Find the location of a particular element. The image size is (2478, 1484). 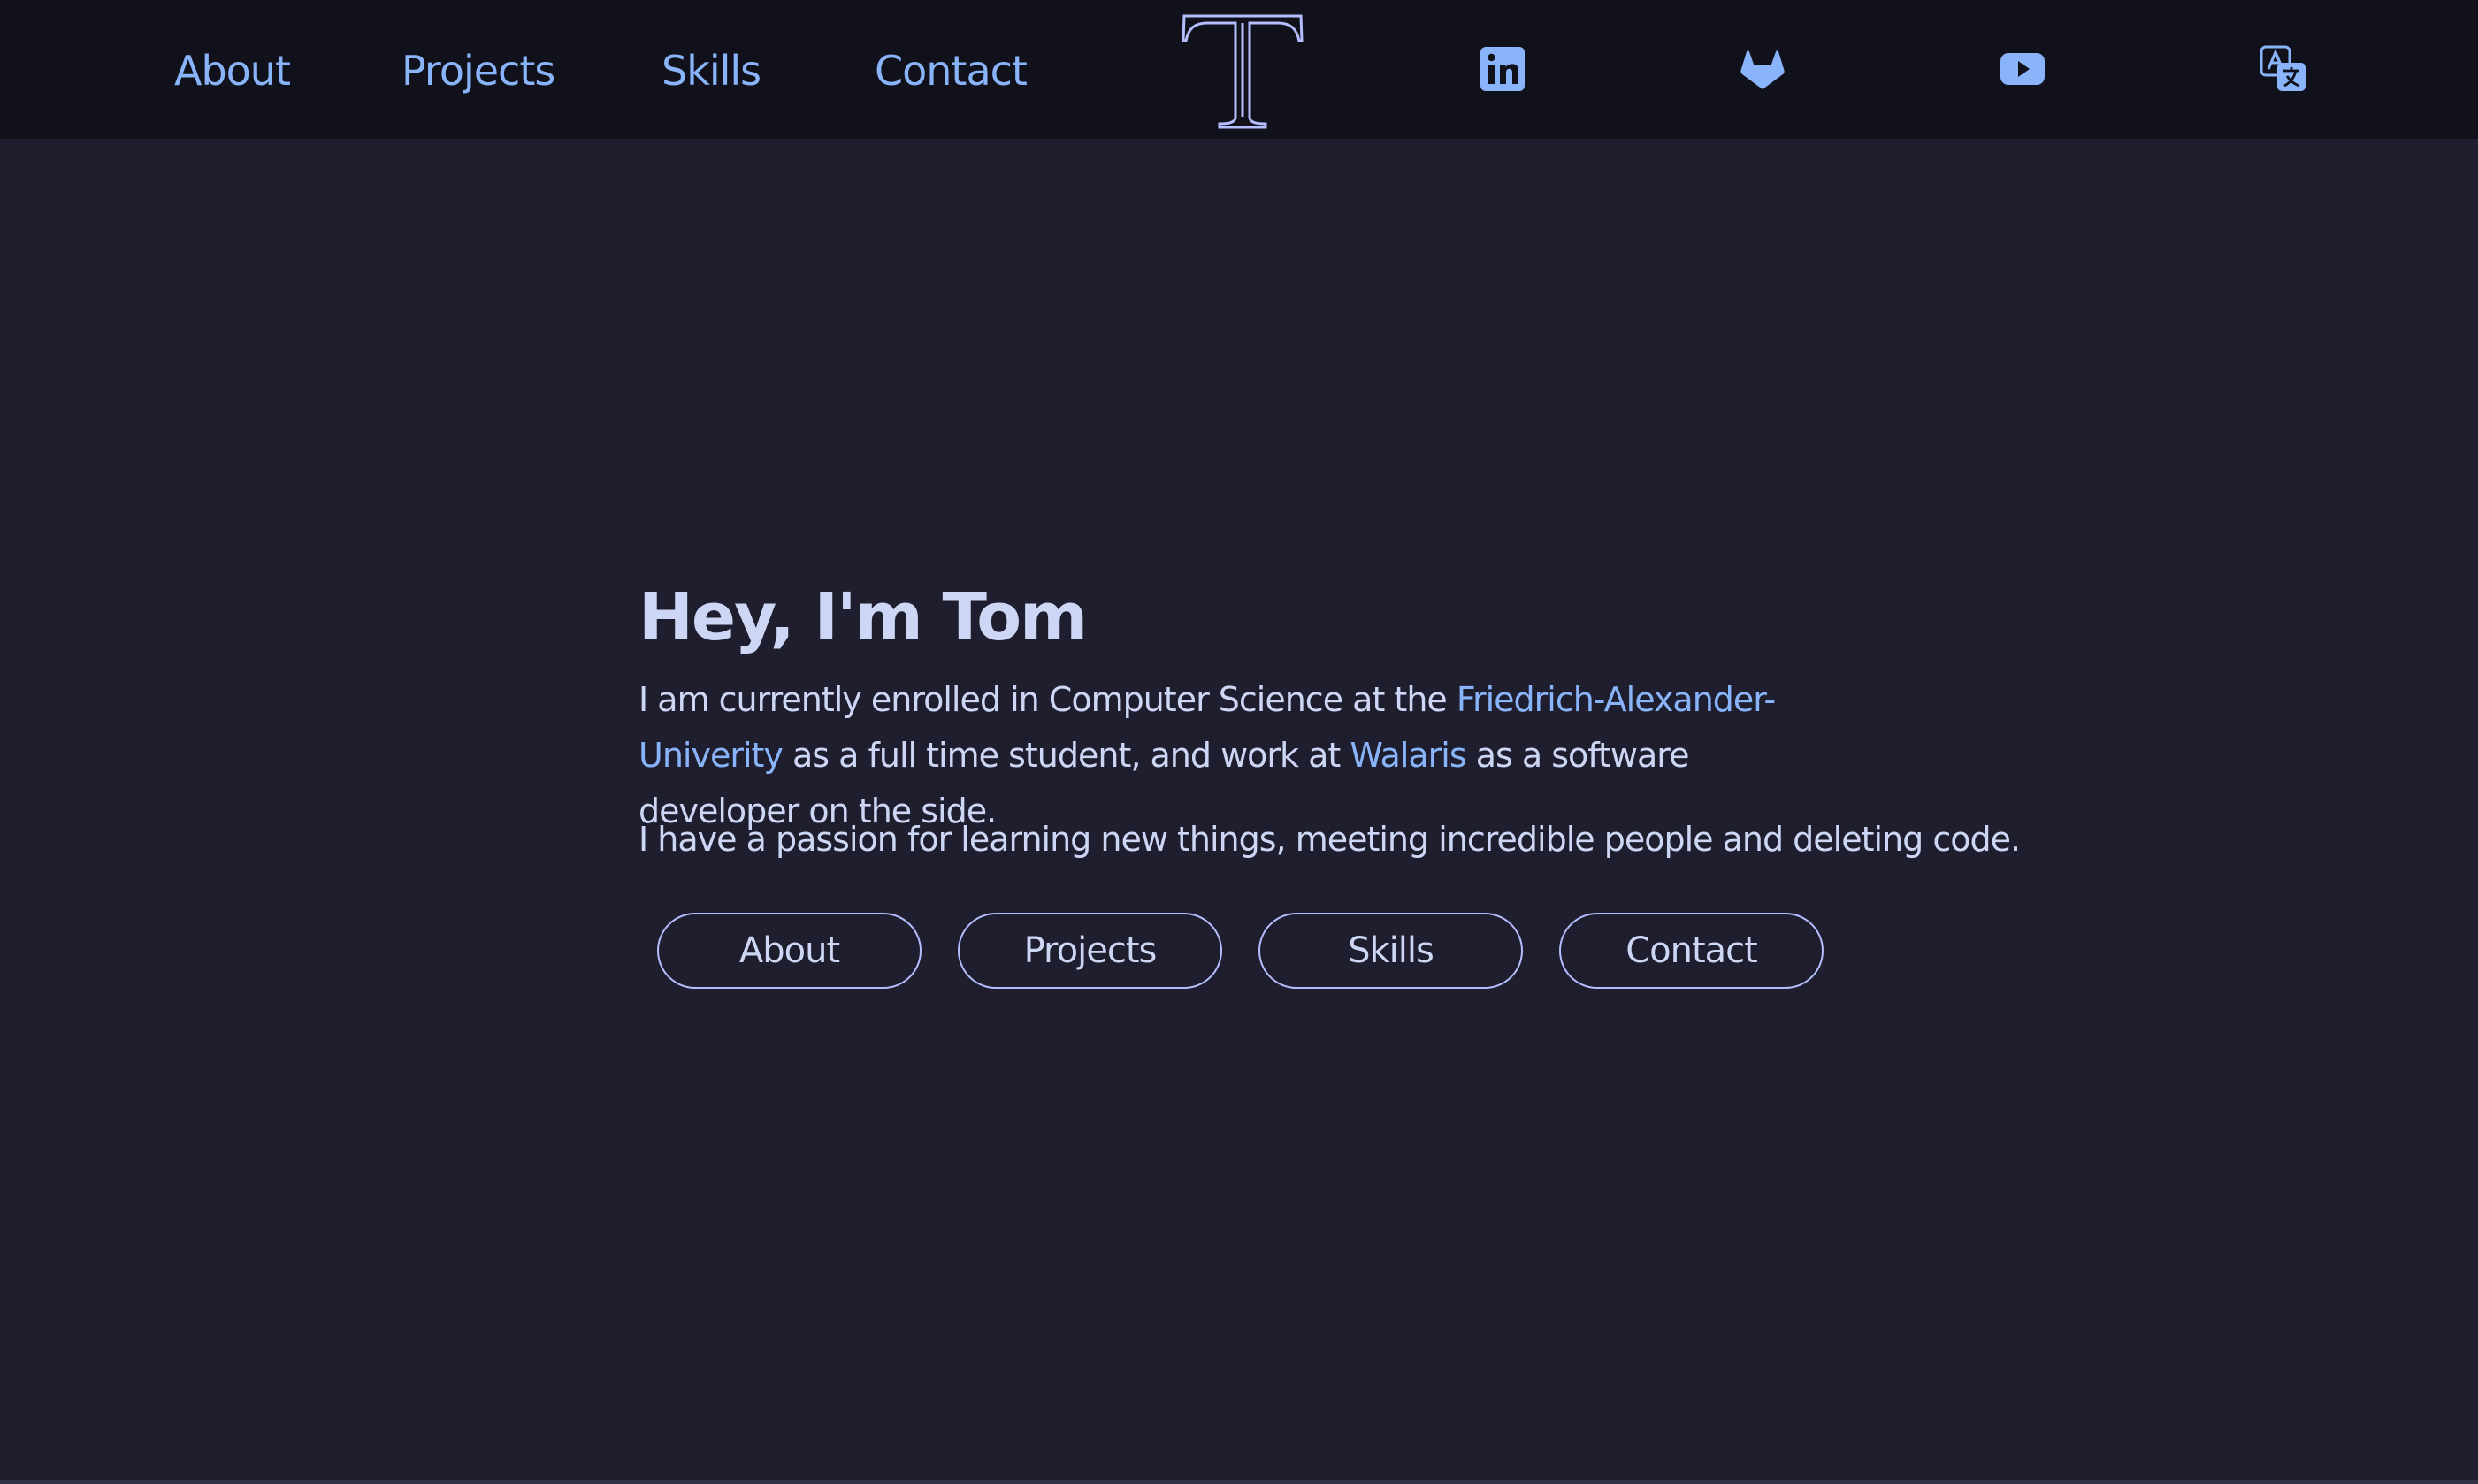

skills-button: Skills is located at coordinates (1390, 951).